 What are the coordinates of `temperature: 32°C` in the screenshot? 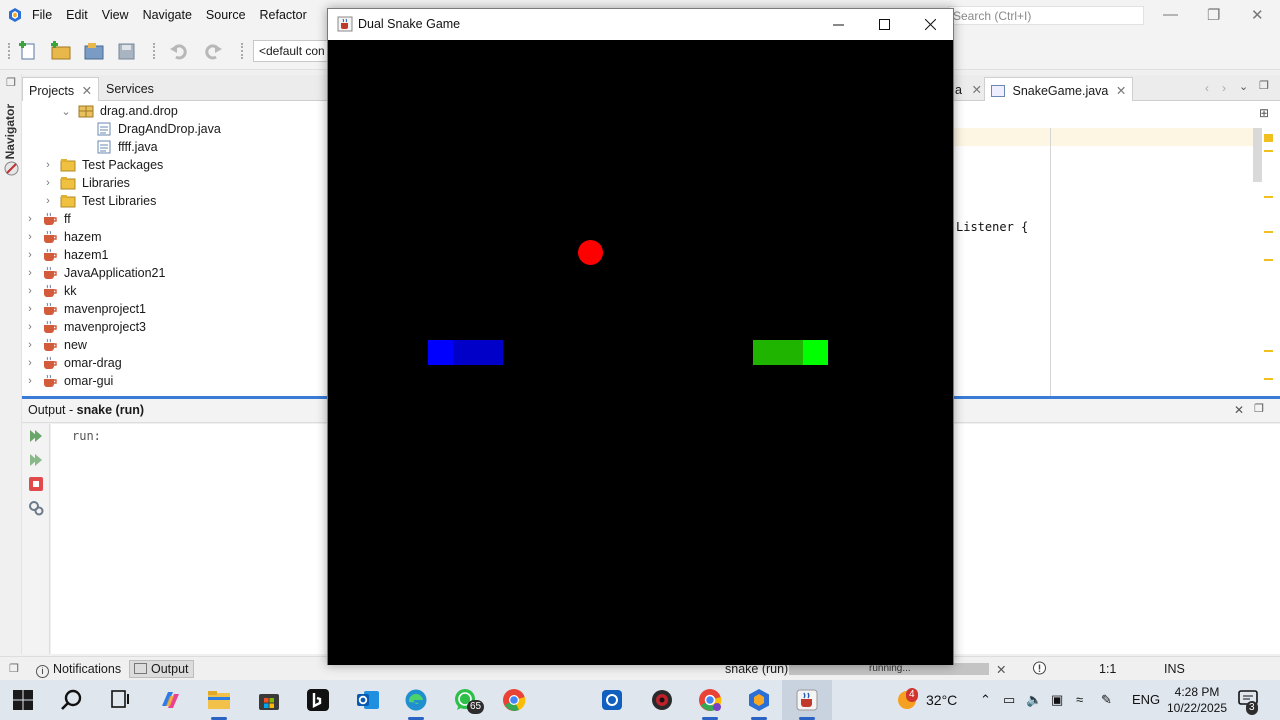 It's located at (941, 700).